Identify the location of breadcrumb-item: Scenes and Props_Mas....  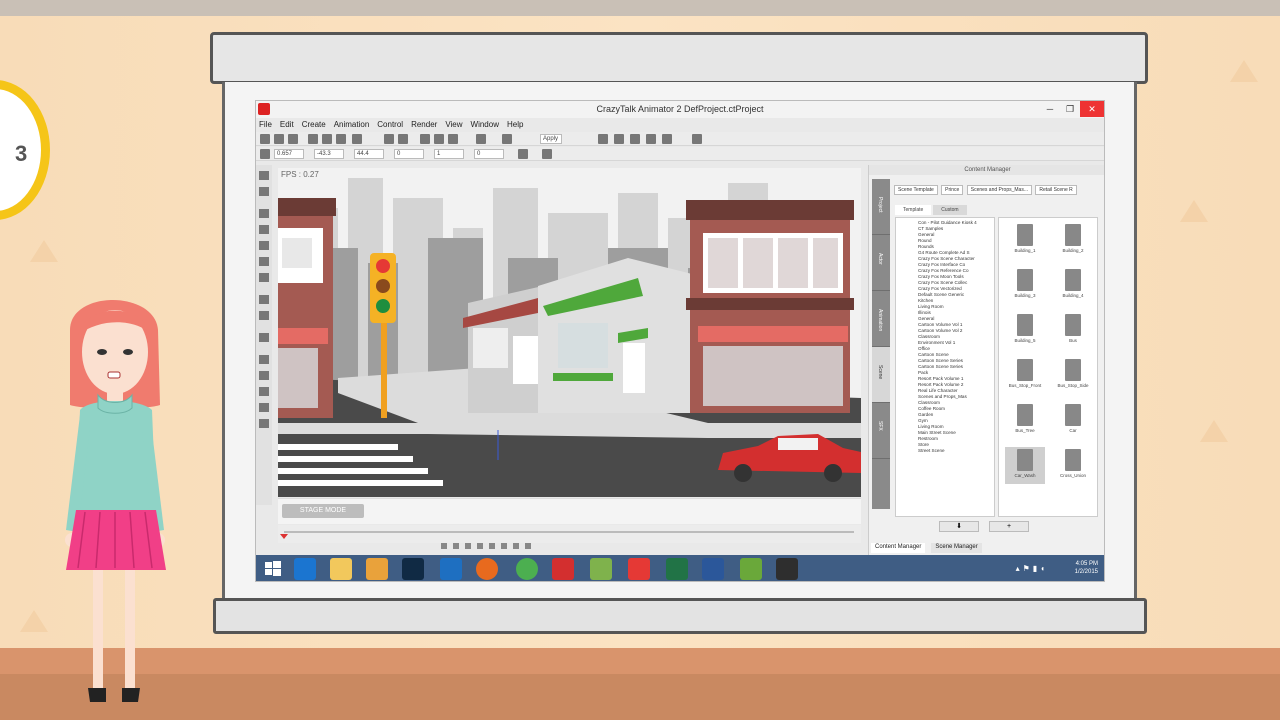
(999, 190).